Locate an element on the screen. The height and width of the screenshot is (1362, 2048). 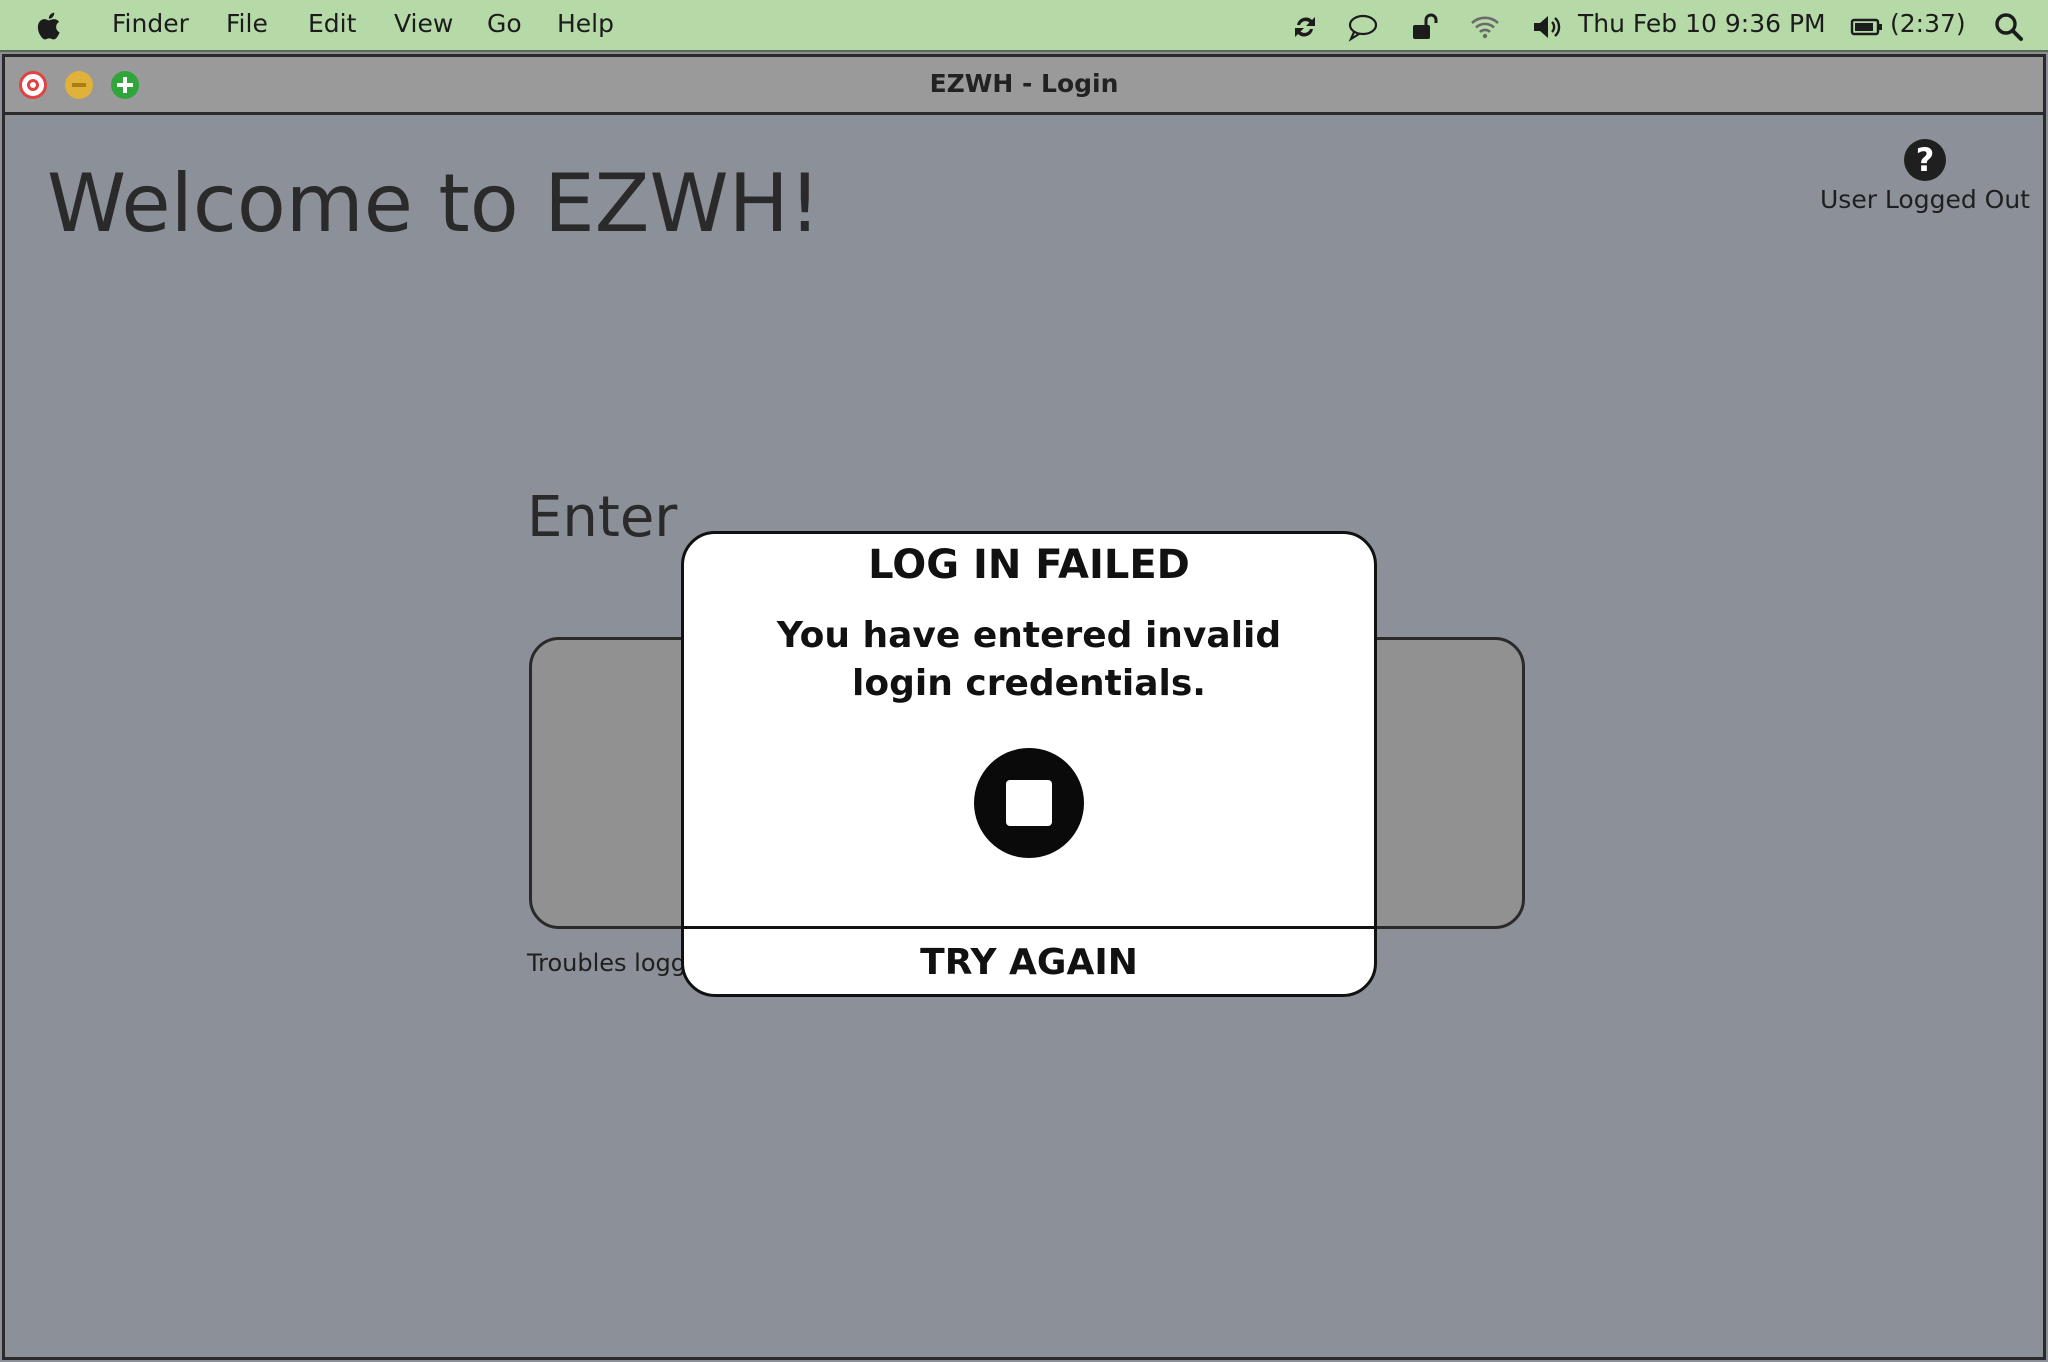
battery-time: (2:37) is located at coordinates (1928, 23).